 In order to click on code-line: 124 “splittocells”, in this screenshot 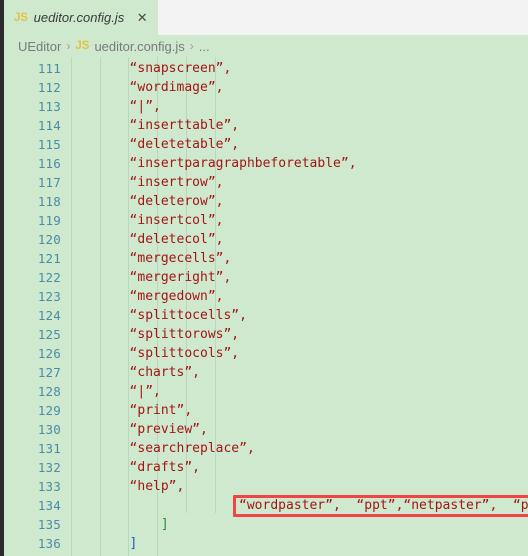, I will do `click(266, 315)`.